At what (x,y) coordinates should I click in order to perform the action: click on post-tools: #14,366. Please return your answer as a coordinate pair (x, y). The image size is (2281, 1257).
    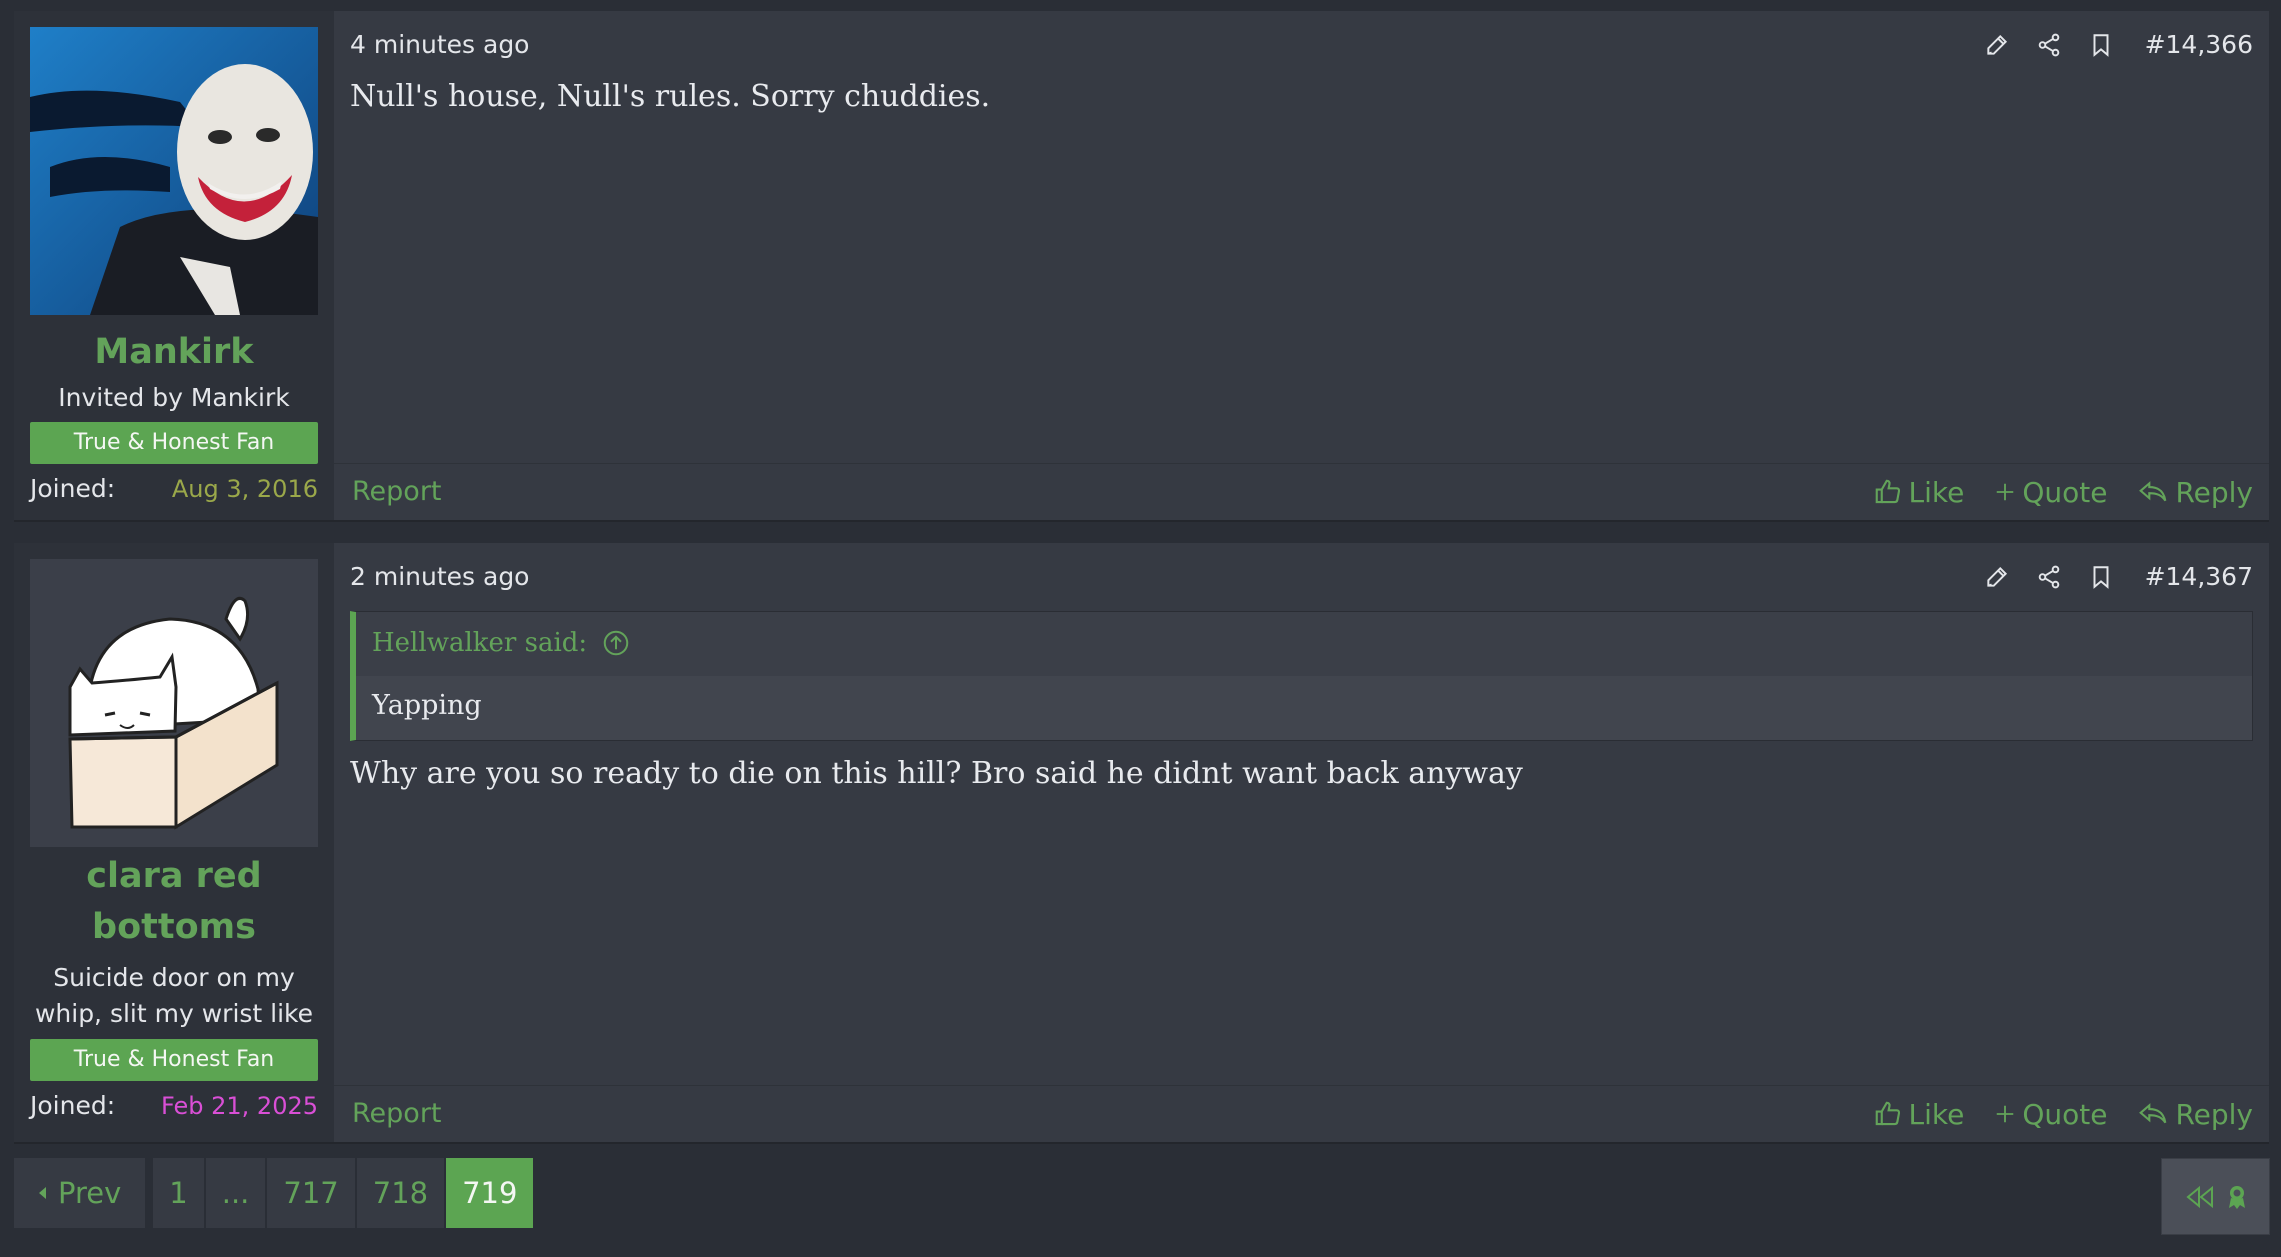
    Looking at the image, I should click on (2106, 45).